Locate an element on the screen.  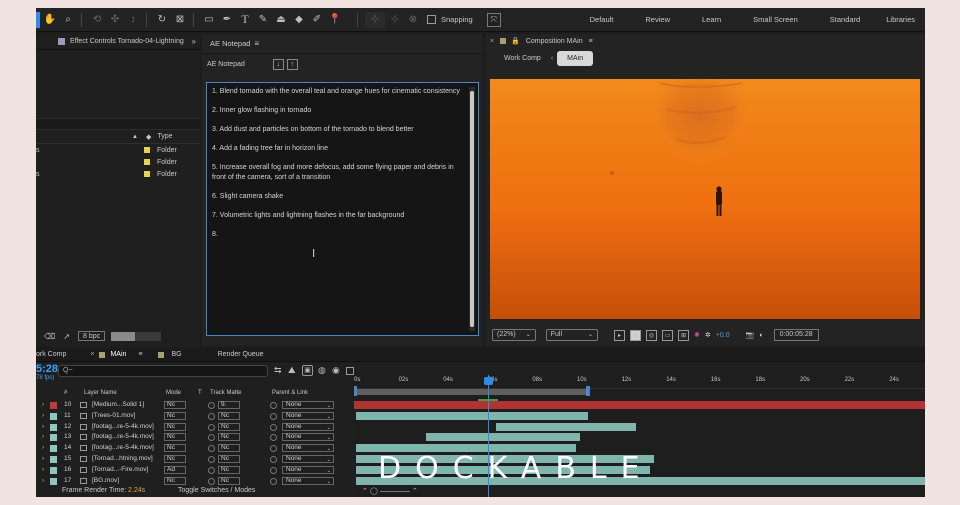
layer-row: › 13 [footag...re-5-4k.mov] Nc Nc None ⌄ is located at coordinates (195, 437).